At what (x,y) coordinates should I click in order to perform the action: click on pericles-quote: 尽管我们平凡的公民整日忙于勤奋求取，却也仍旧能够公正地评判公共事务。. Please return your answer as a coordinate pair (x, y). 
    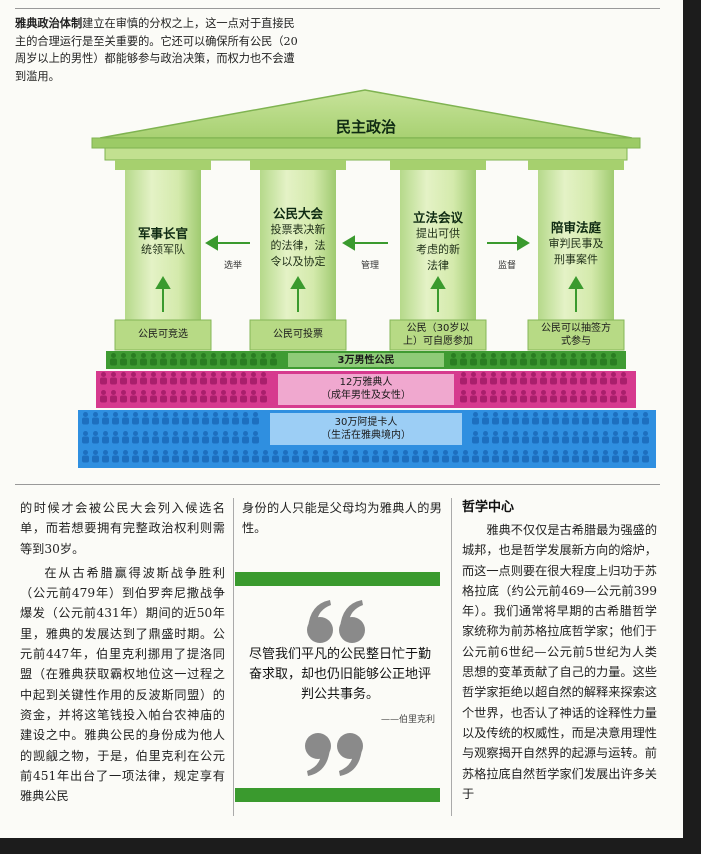
    Looking at the image, I should click on (339, 674).